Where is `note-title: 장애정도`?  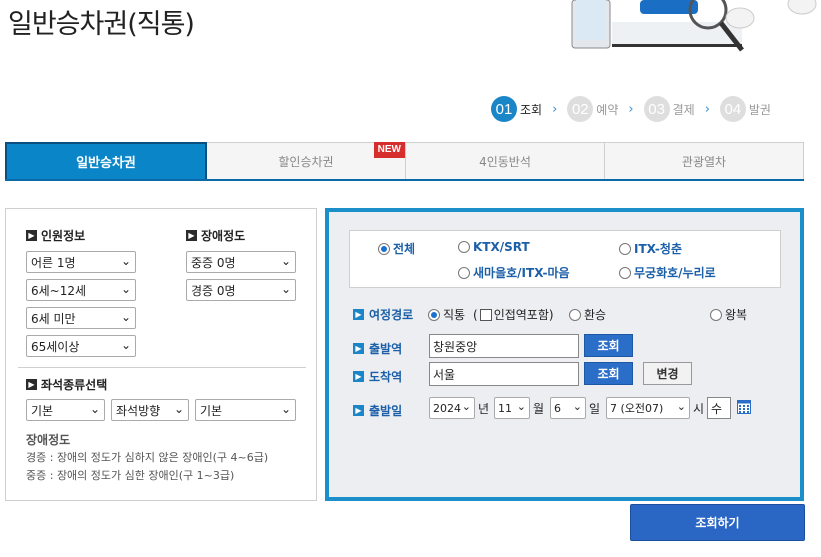
note-title: 장애정도 is located at coordinates (48, 440).